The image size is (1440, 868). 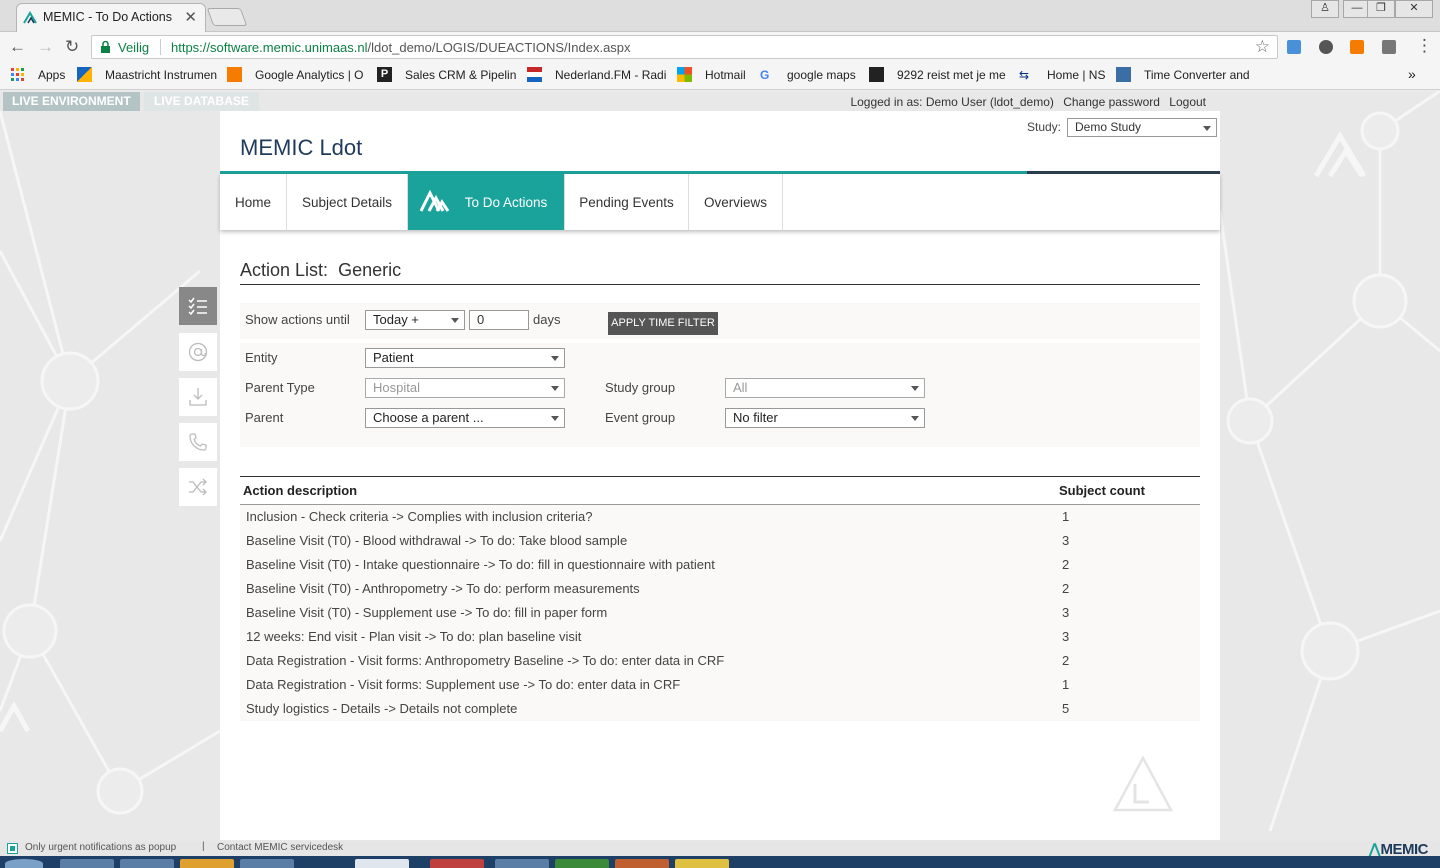 What do you see at coordinates (198, 306) in the screenshot?
I see `side-checklist-button` at bounding box center [198, 306].